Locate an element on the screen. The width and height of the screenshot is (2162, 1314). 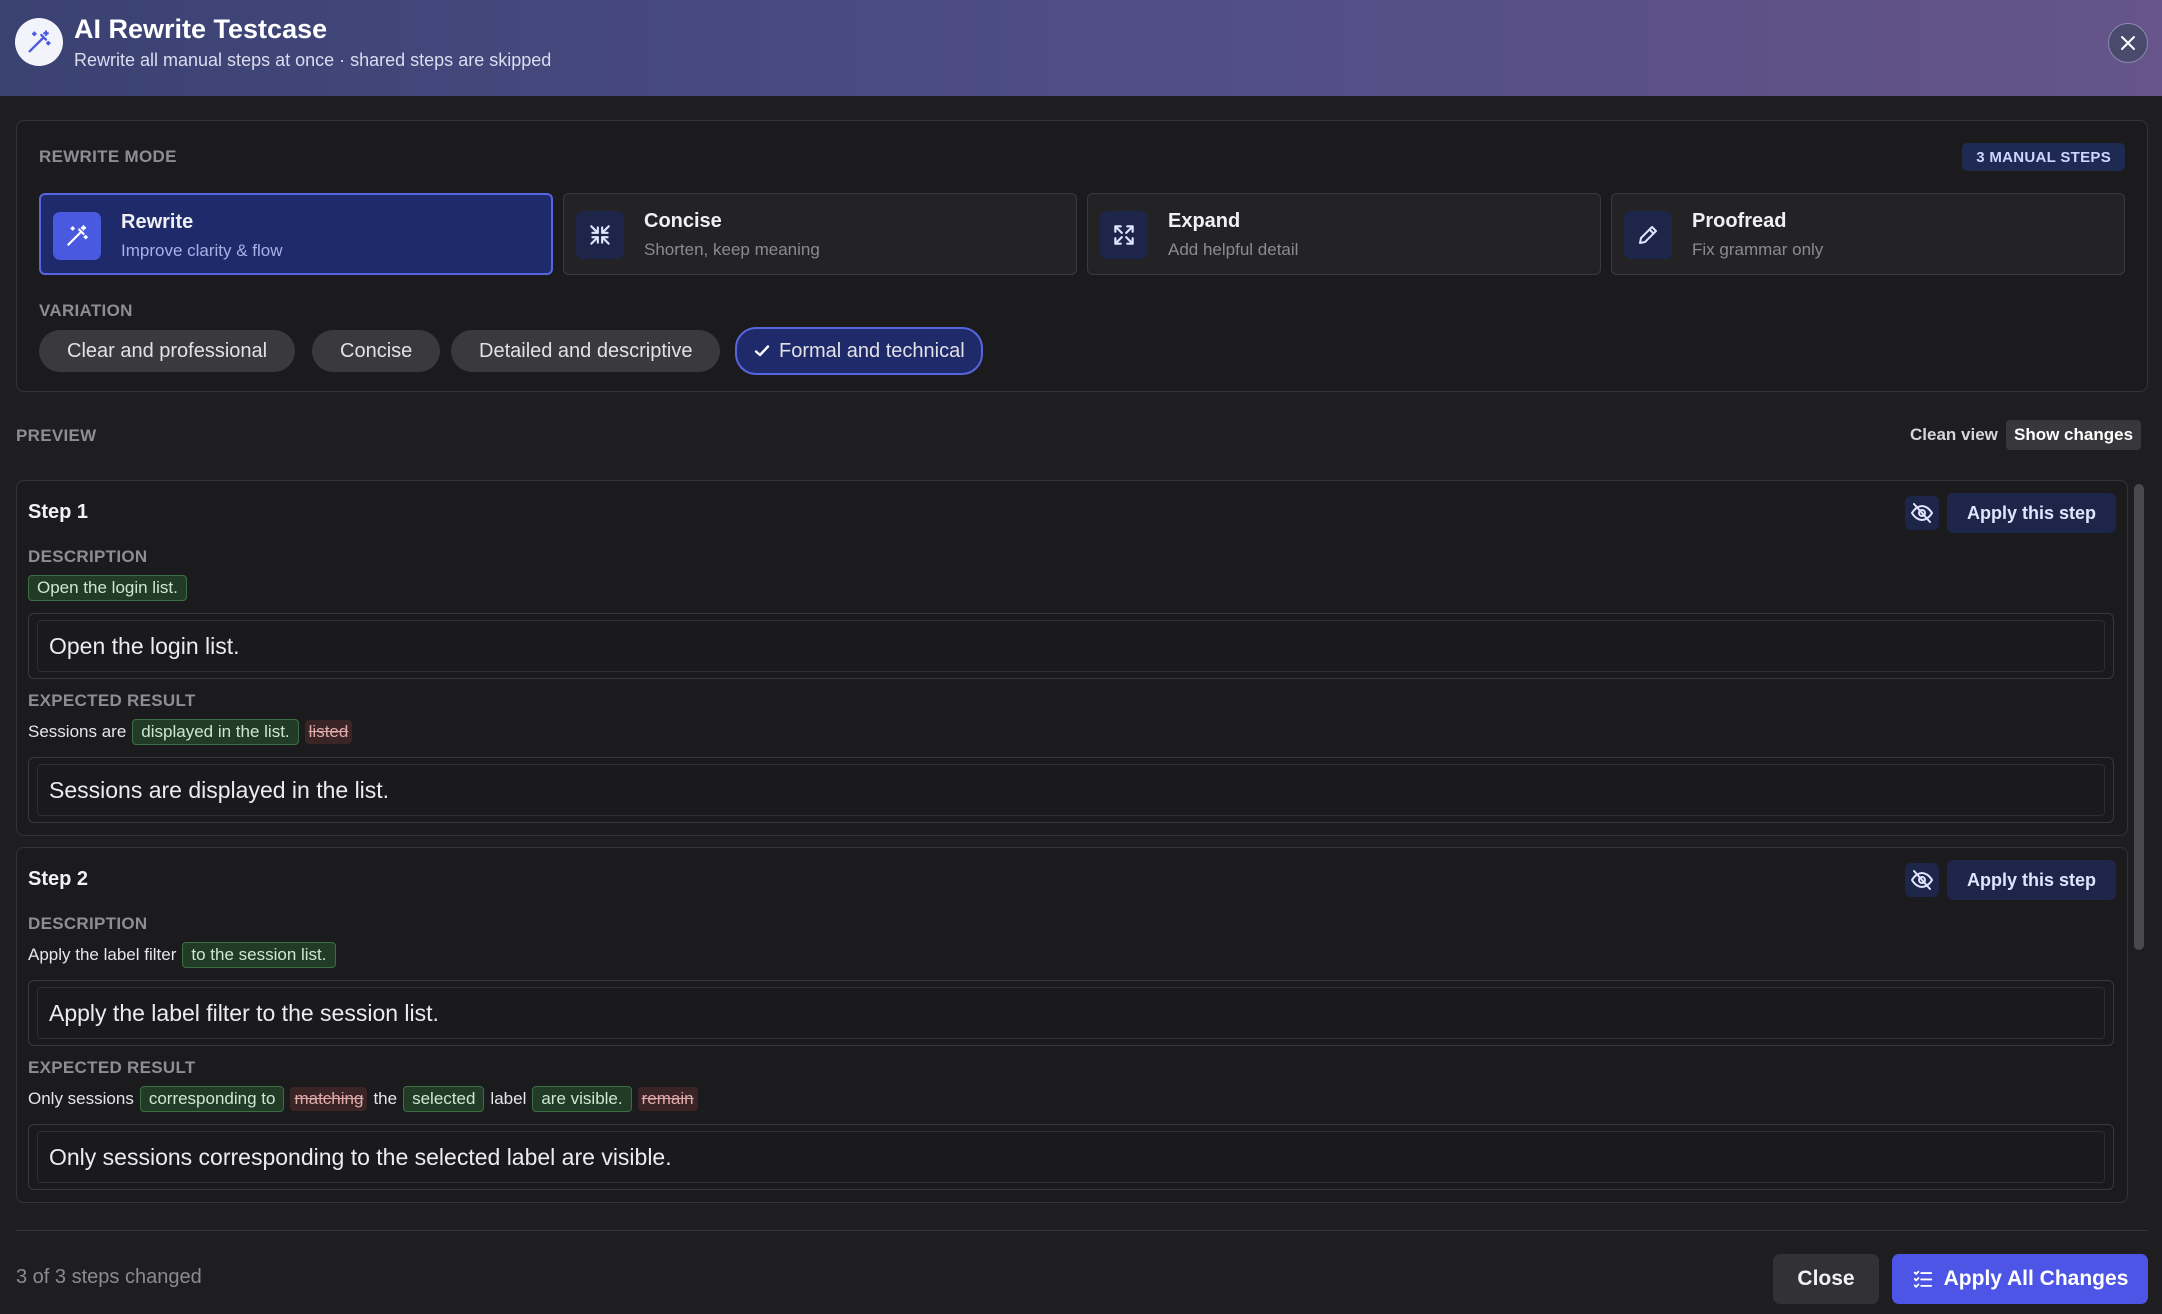
mode-card-proofread: Proofread Fix grammar only is located at coordinates (1868, 234).